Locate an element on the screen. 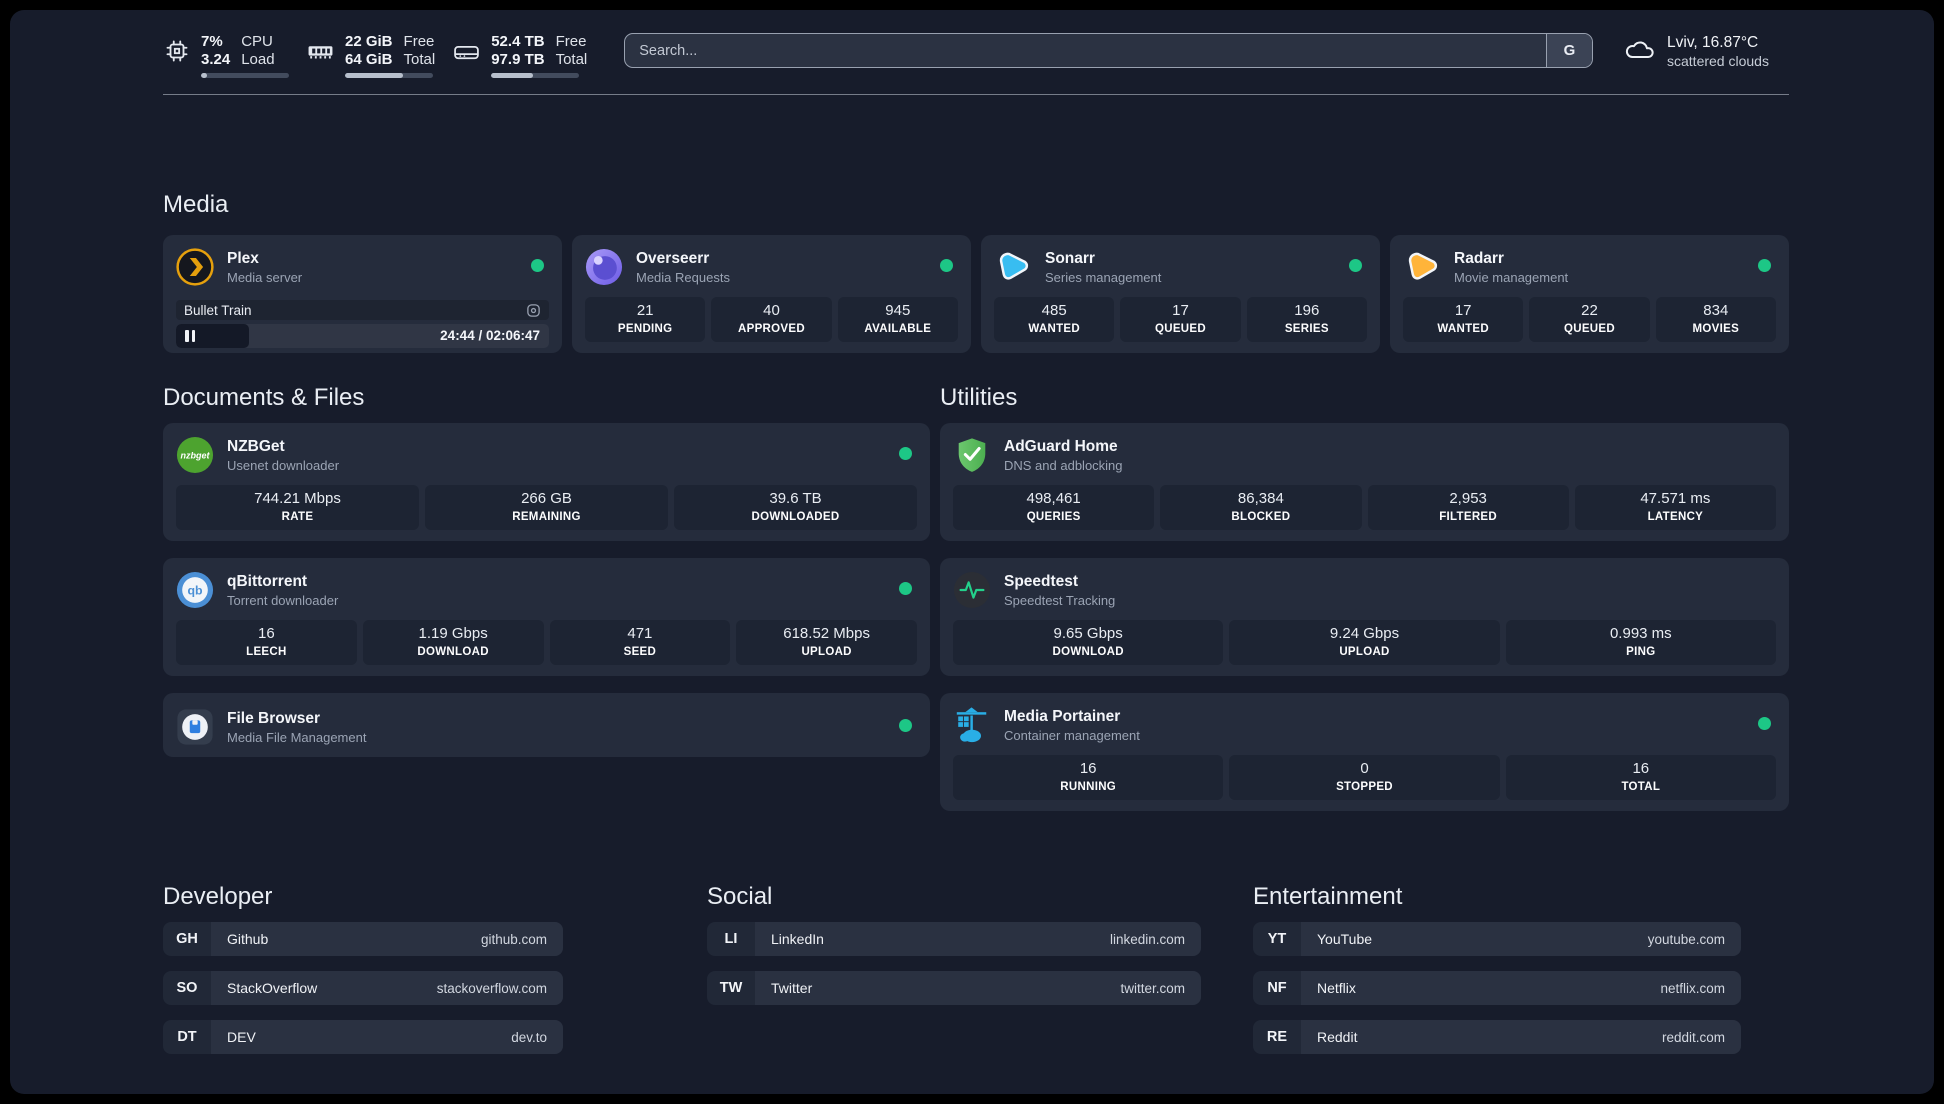 The height and width of the screenshot is (1104, 1944). stat-upload: 618.52 Mbps UPLOAD is located at coordinates (826, 642).